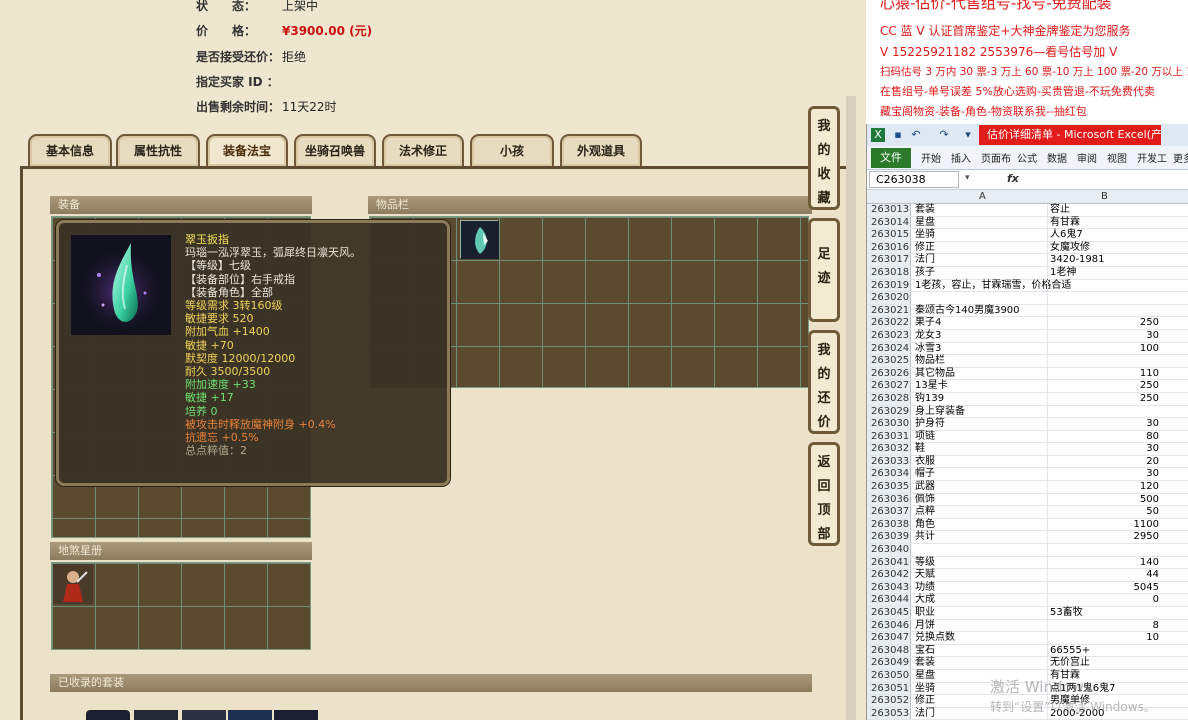  I want to click on cell-a: 天赋, so click(980, 575).